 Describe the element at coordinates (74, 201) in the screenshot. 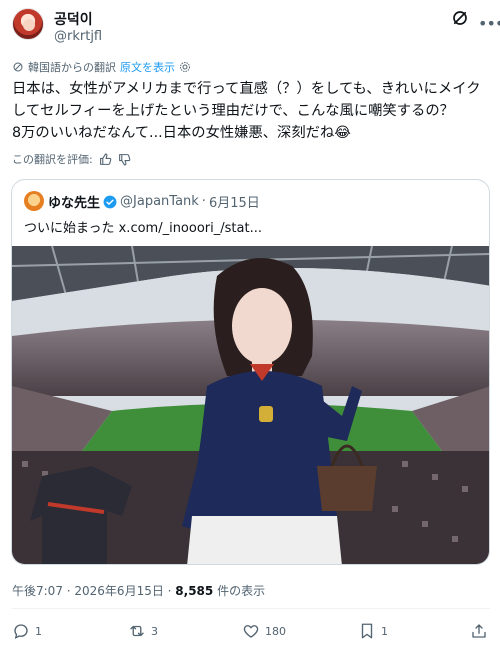

I see `quote-display-name: ゆな先生` at that location.